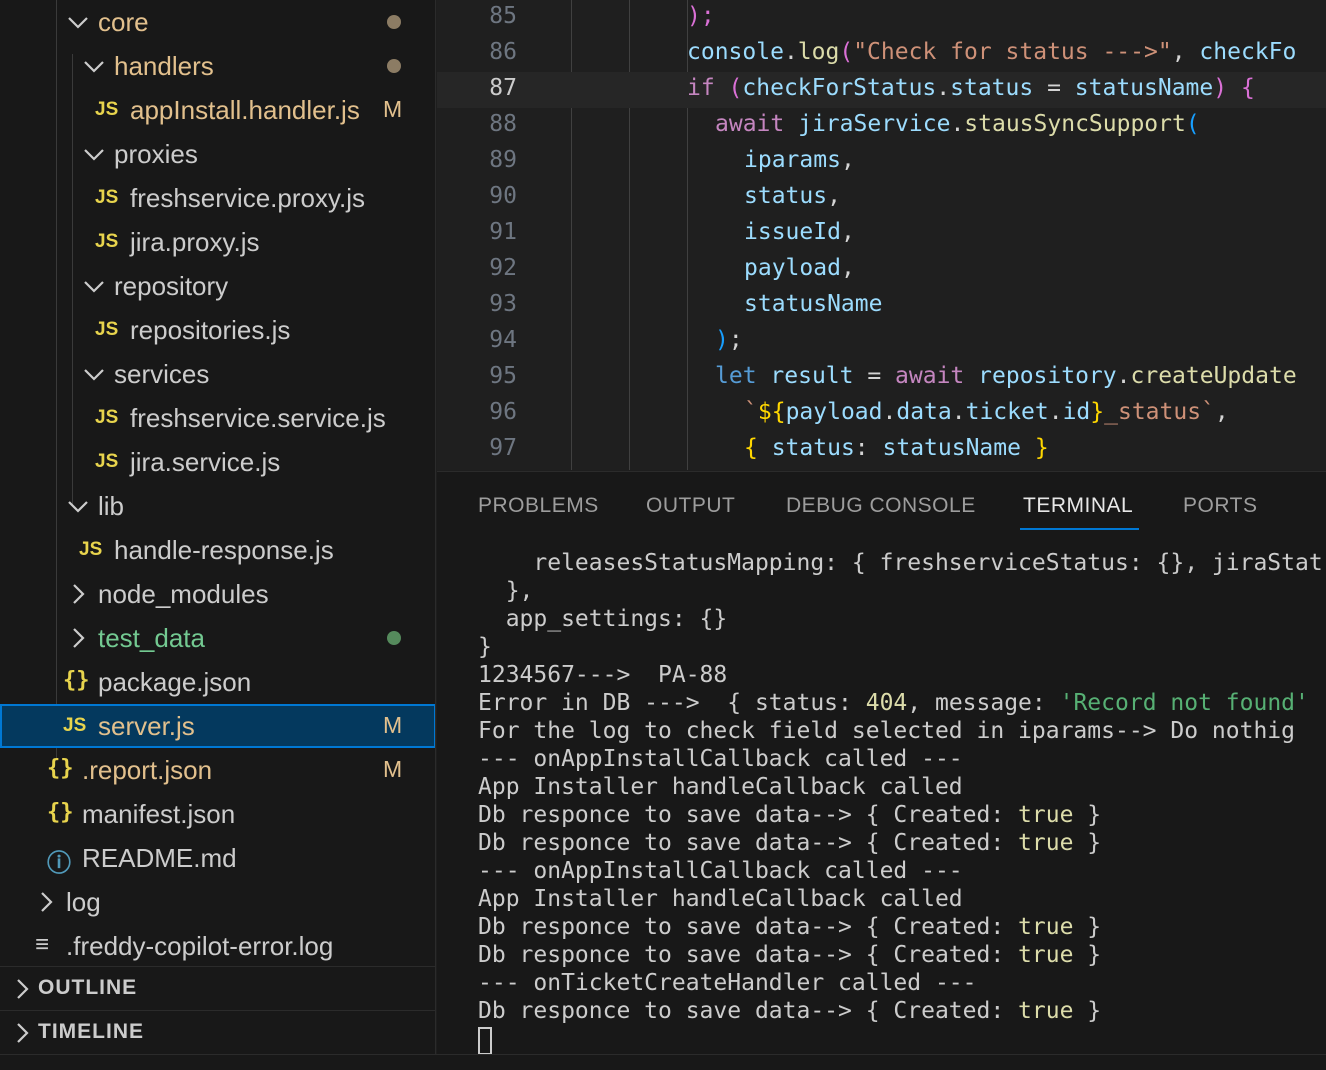 The width and height of the screenshot is (1326, 1070). What do you see at coordinates (792, 232) in the screenshot?
I see `token-variable: issueId` at bounding box center [792, 232].